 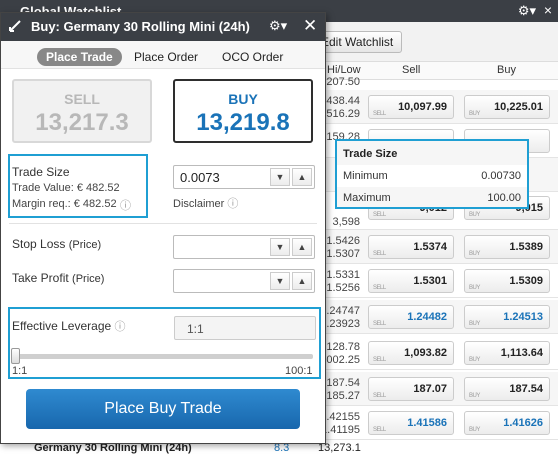 What do you see at coordinates (430, 281) in the screenshot?
I see `sell-price: 1.5301` at bounding box center [430, 281].